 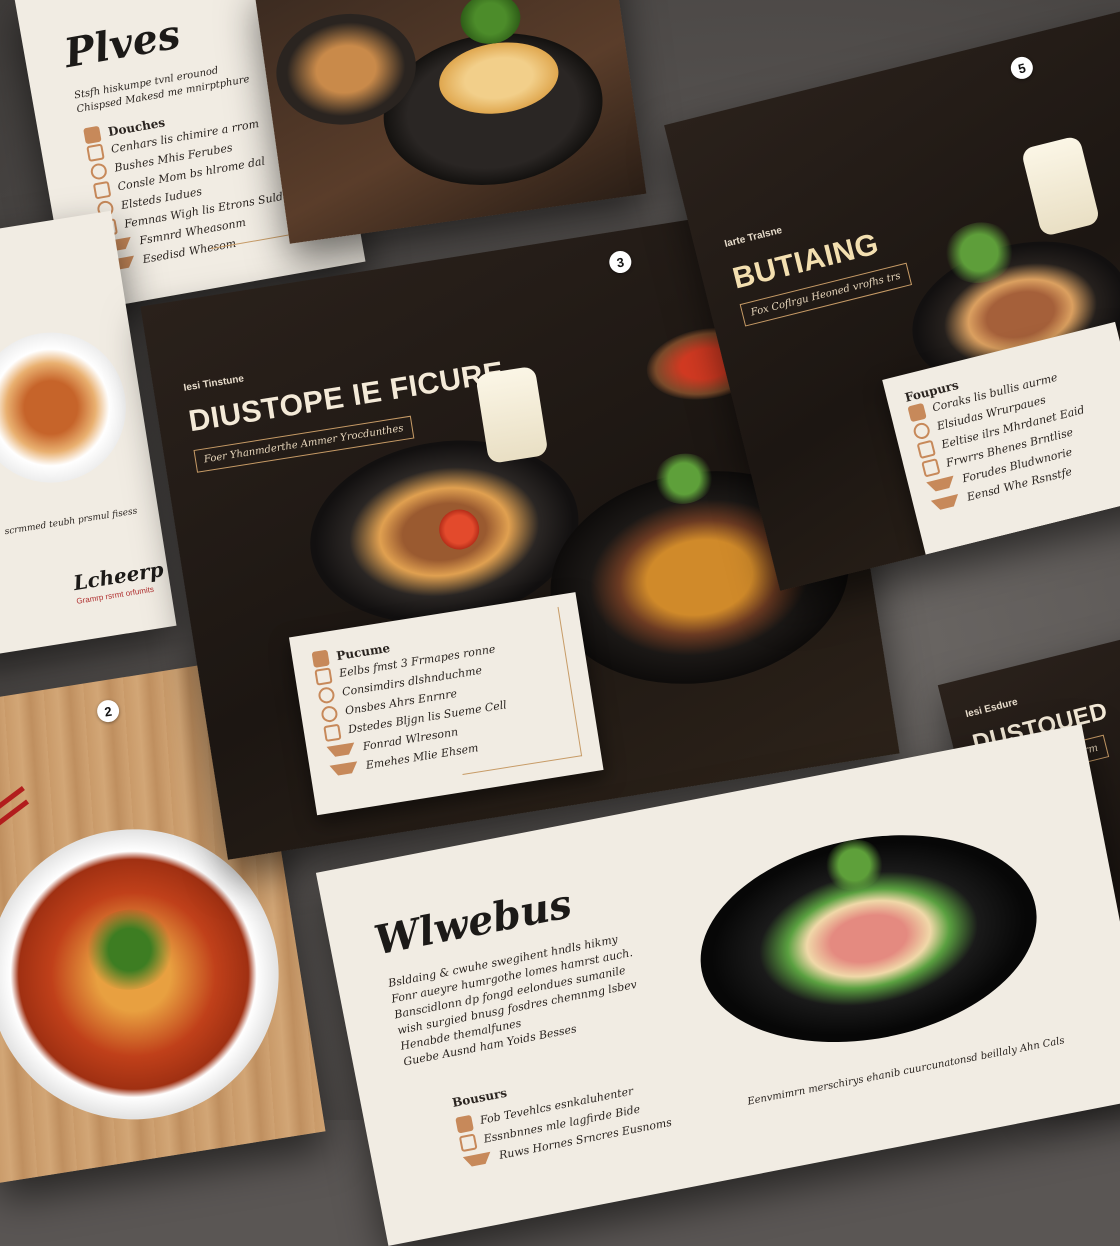 I want to click on chopsticks-image, so click(x=15, y=825).